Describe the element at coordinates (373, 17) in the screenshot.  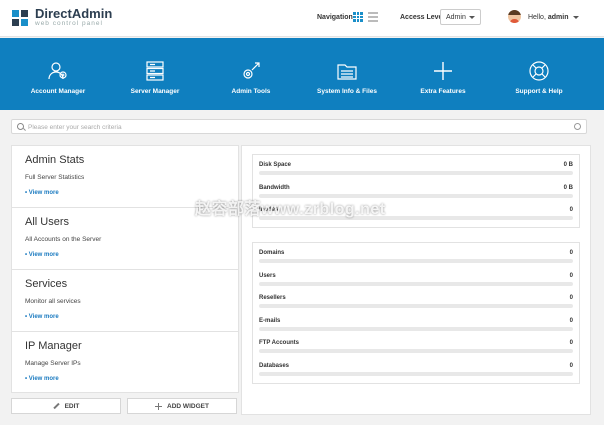
I see `list-view-icon` at that location.